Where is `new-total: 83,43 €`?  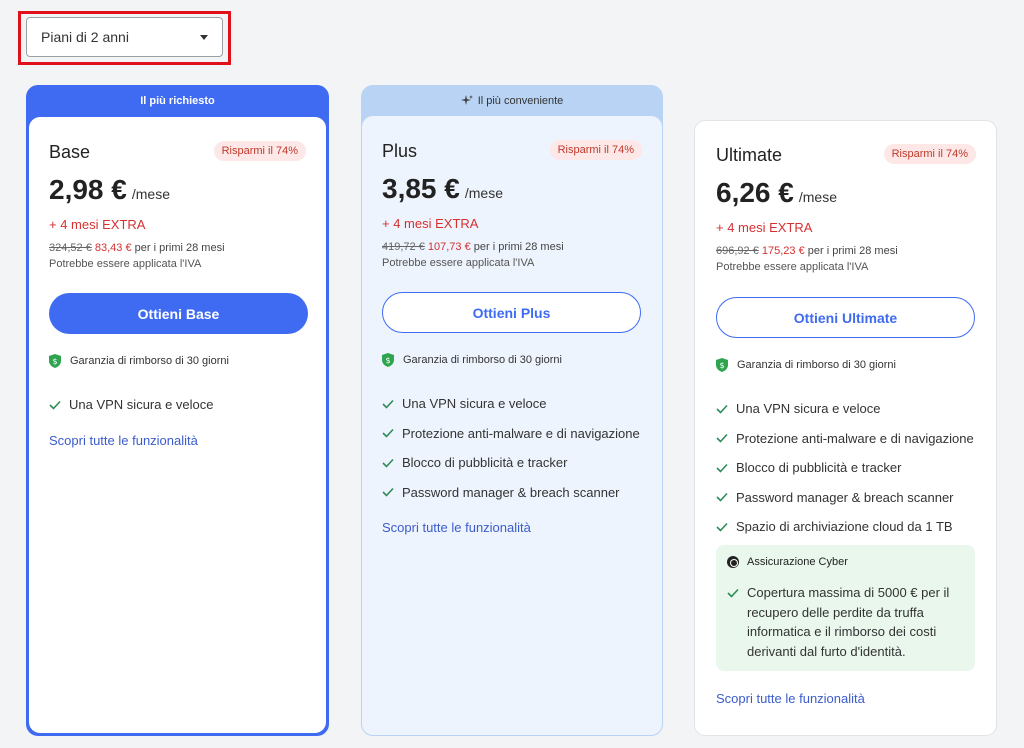 new-total: 83,43 € is located at coordinates (113, 248).